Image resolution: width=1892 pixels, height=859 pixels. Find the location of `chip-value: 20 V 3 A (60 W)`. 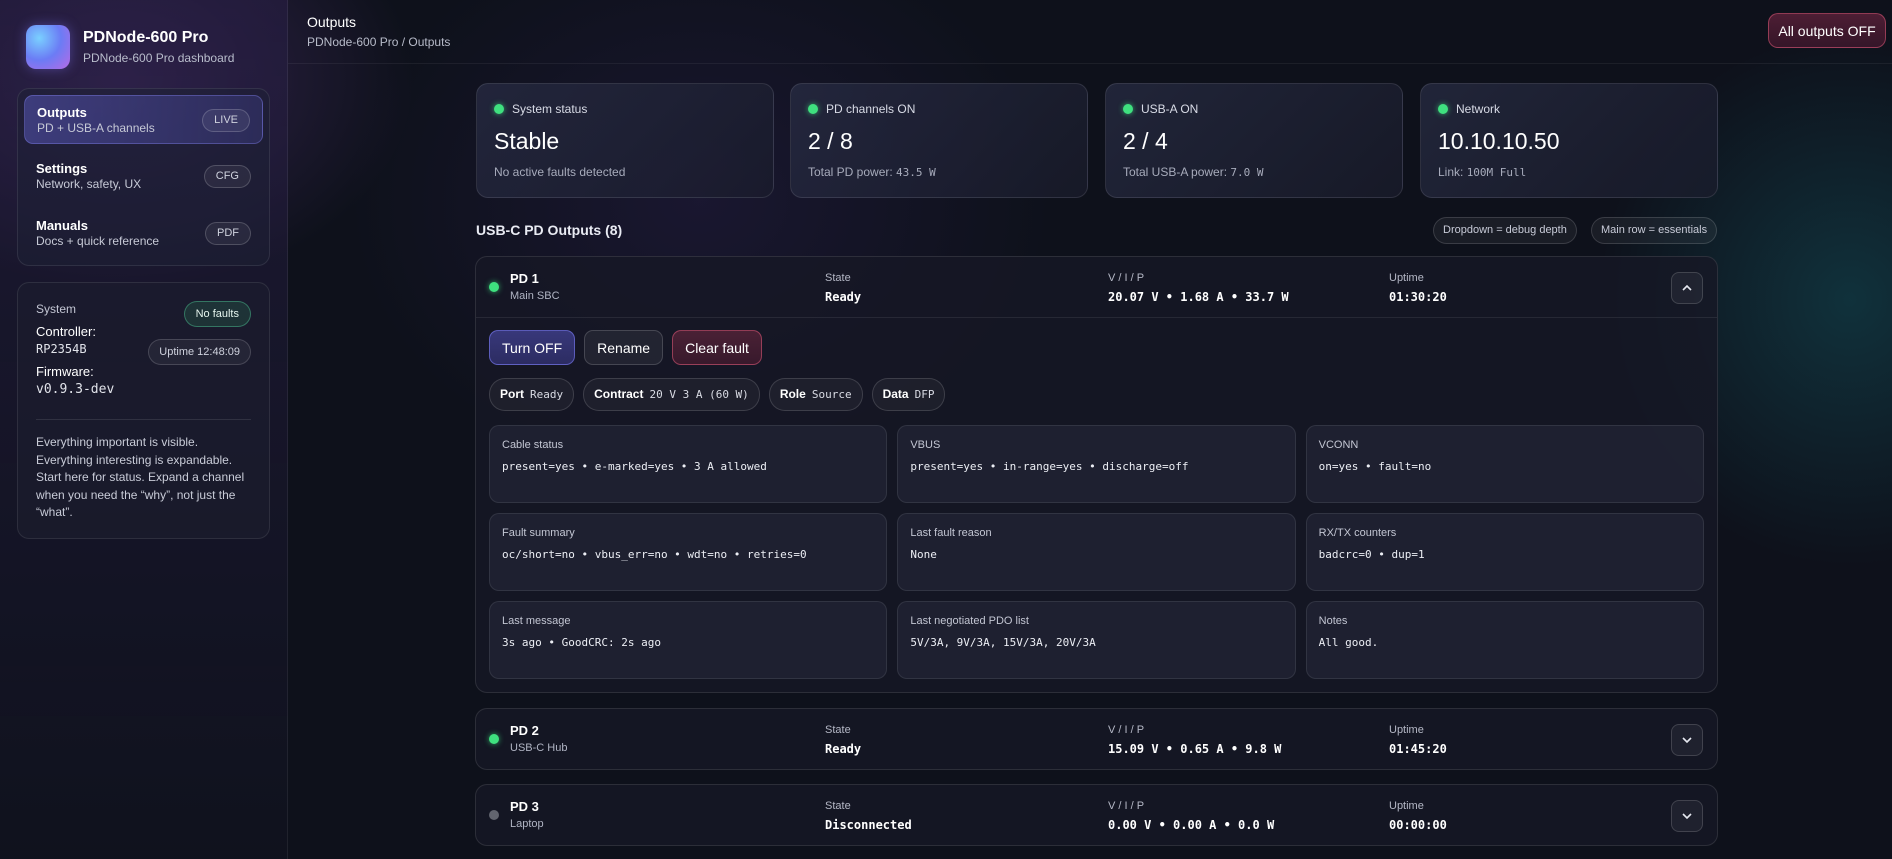

chip-value: 20 V 3 A (60 W) is located at coordinates (699, 394).